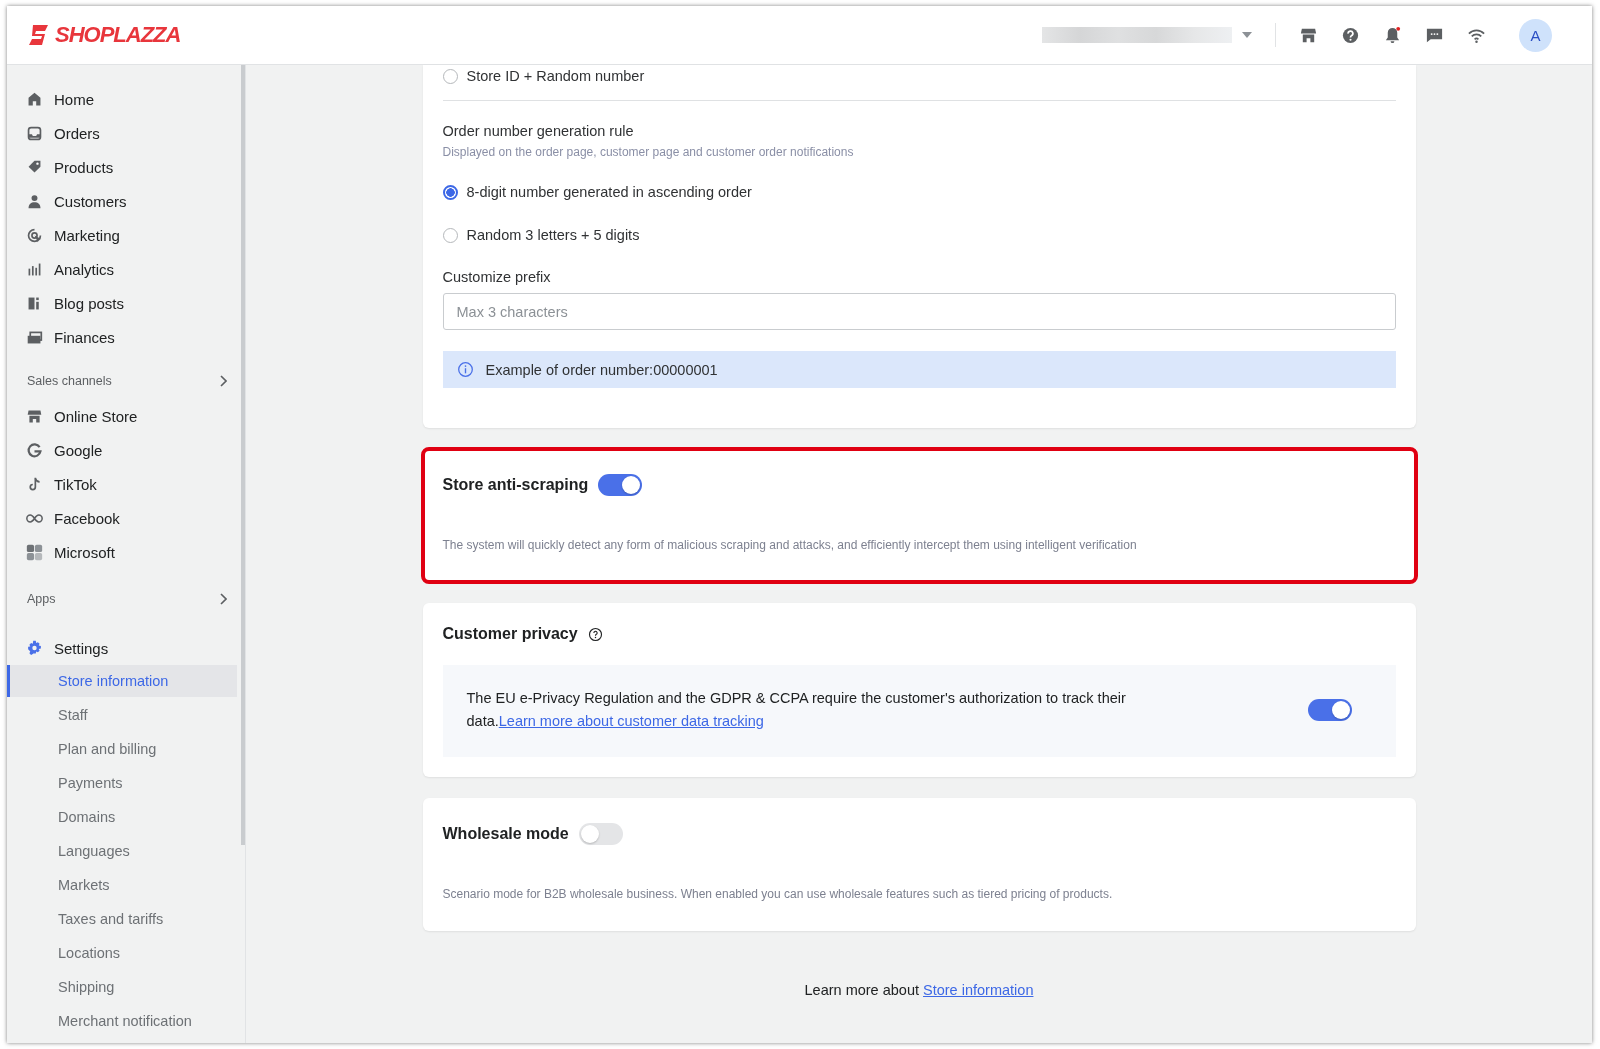 The height and width of the screenshot is (1049, 1600). I want to click on sub-nav-item: Merchant notification, so click(122, 1021).